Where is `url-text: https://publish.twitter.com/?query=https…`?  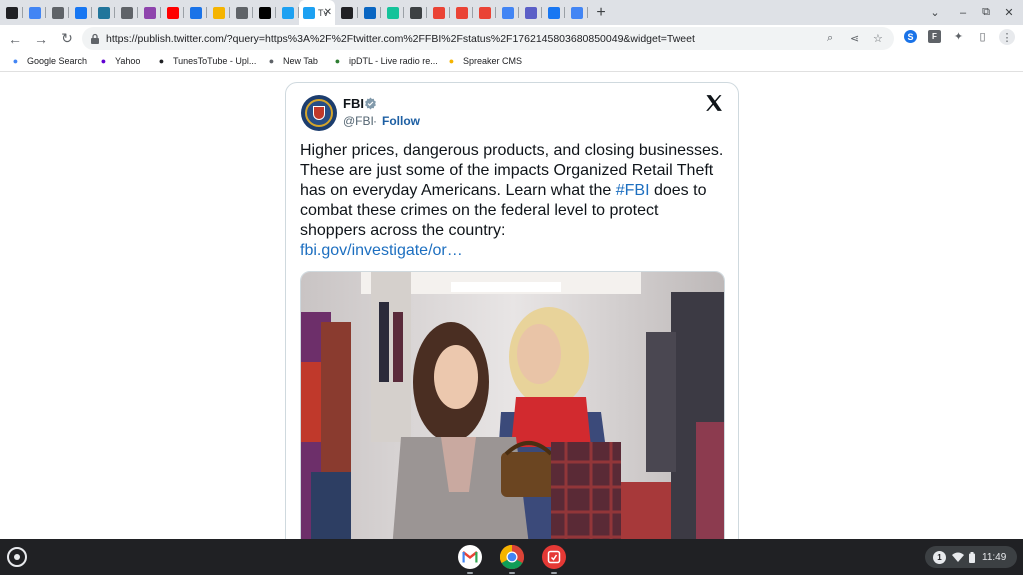
url-text: https://publish.twitter.com/?query=https… is located at coordinates (400, 38).